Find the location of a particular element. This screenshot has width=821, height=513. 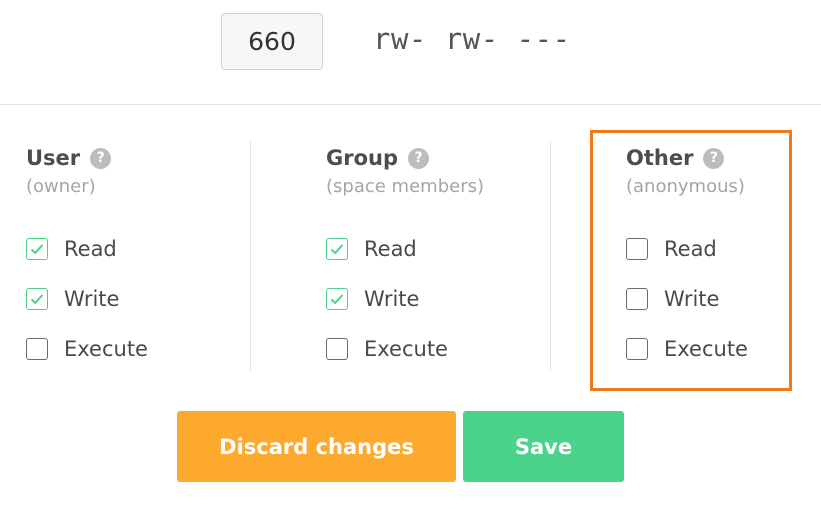

discard-changes-button: Discard changes is located at coordinates (316, 446).